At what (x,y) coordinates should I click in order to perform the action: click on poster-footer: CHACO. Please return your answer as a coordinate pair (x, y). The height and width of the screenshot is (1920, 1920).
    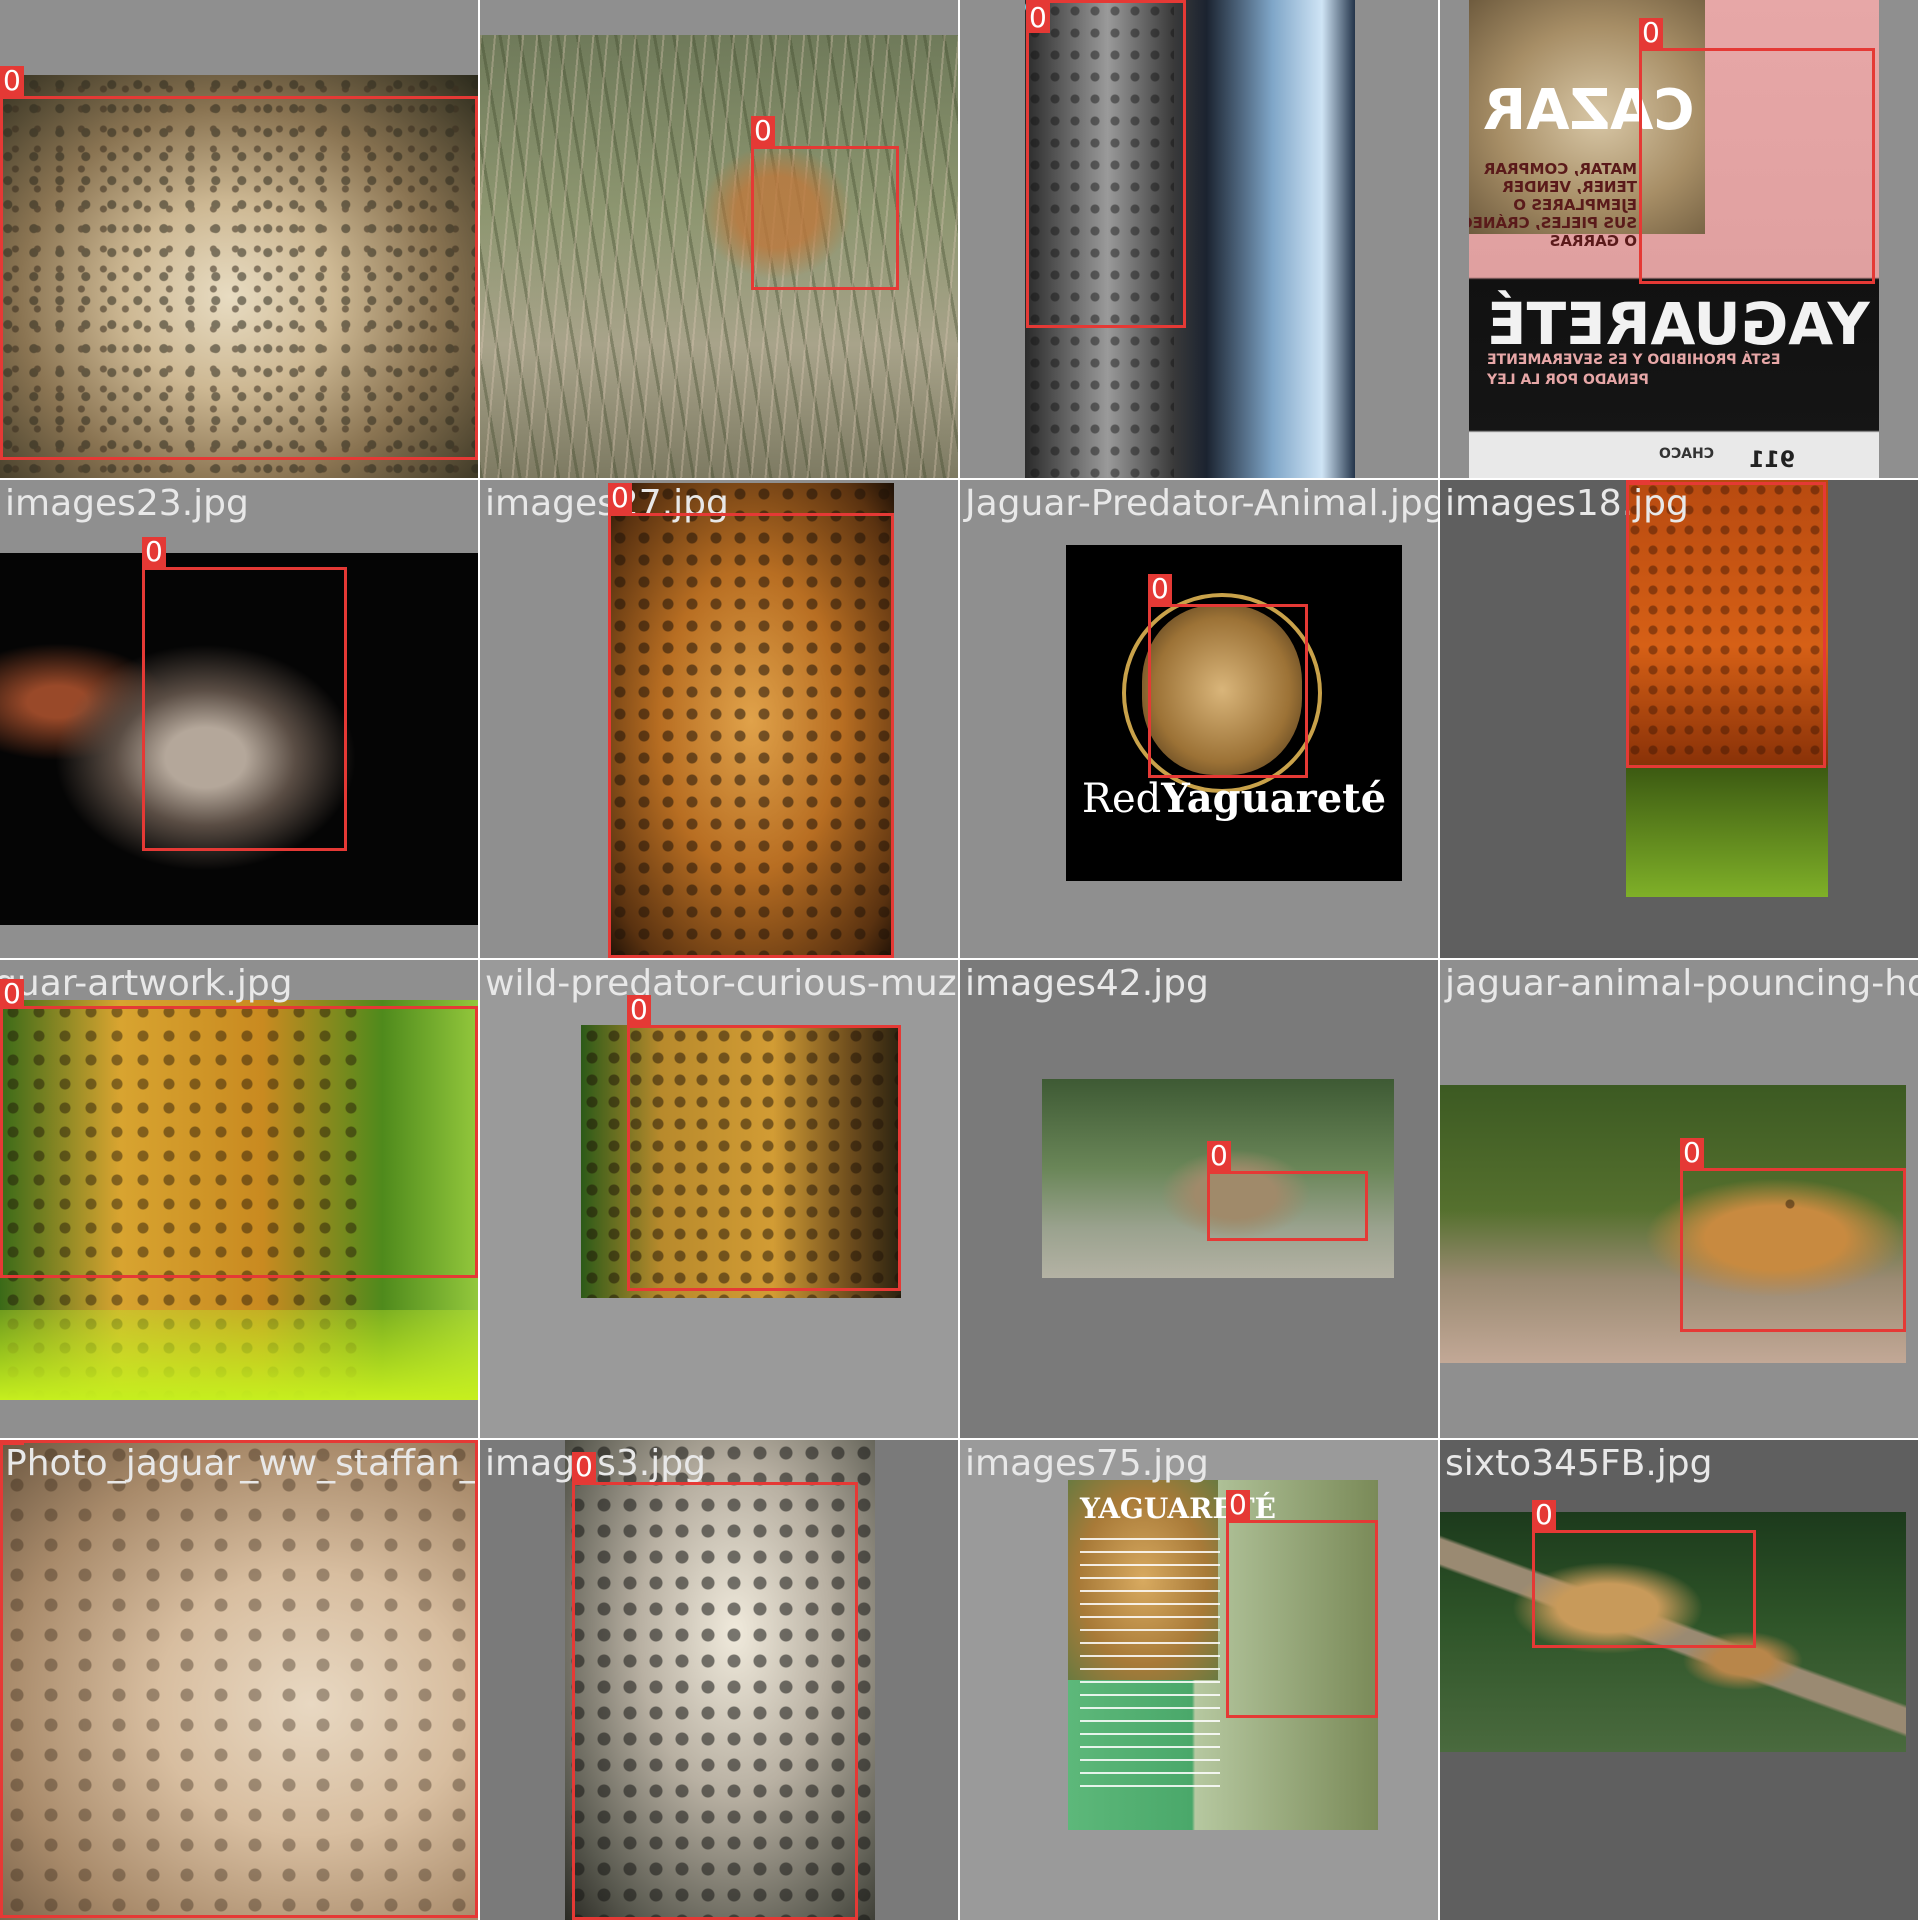
    Looking at the image, I should click on (1687, 454).